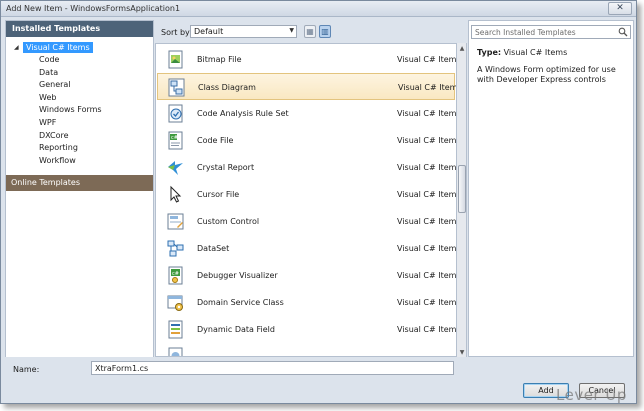 This screenshot has height=411, width=644. I want to click on tree-node-dxcore: DXCore, so click(70, 137).